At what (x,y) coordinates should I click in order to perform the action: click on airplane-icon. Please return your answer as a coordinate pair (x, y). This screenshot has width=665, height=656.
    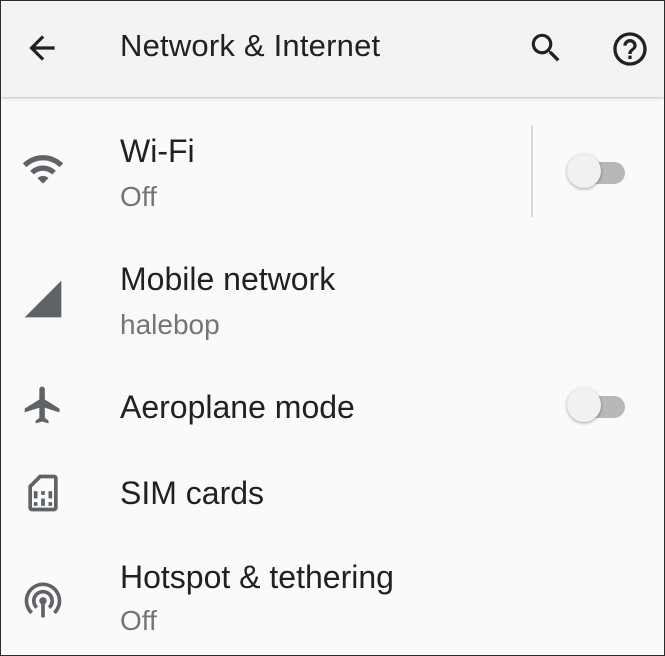
    Looking at the image, I should click on (43, 405).